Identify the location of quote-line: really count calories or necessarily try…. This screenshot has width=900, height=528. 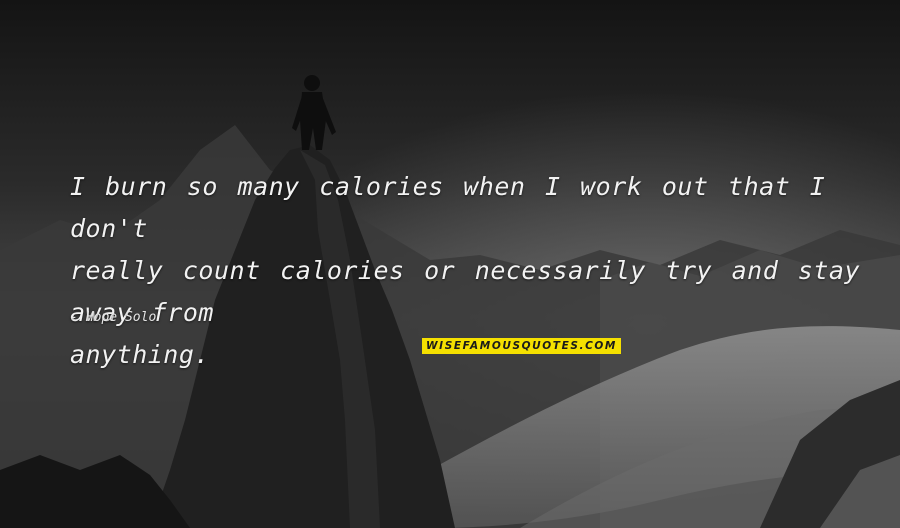
(465, 291).